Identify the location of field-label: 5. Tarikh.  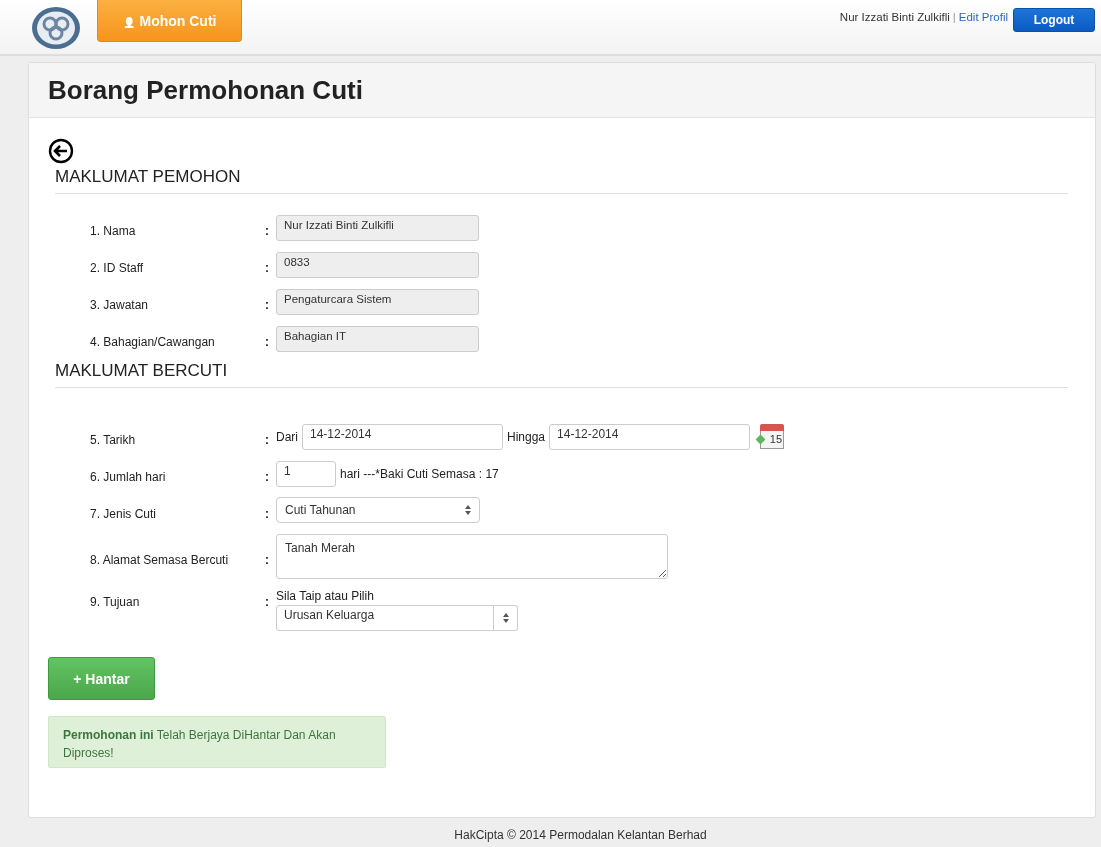
(113, 439).